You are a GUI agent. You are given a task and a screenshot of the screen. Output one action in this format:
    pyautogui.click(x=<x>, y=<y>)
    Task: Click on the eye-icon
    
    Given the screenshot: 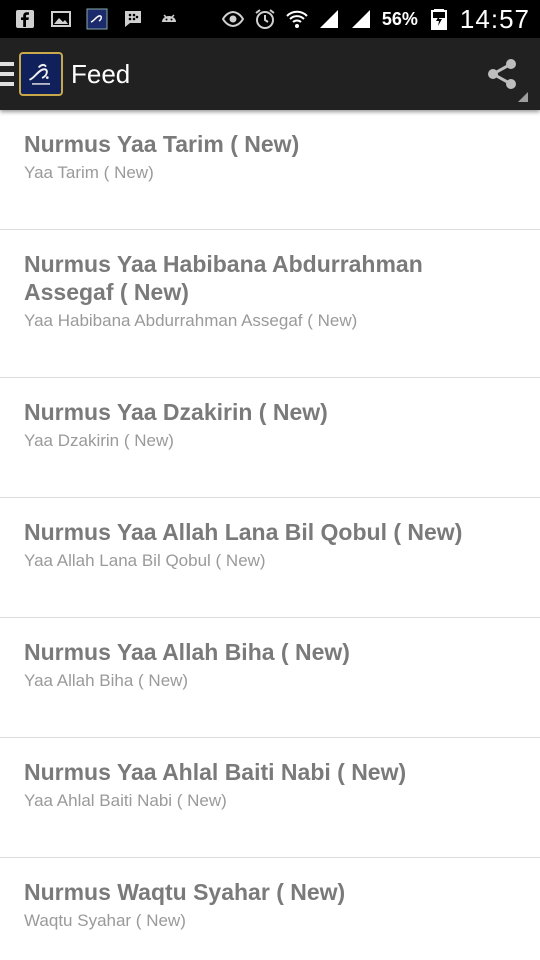 What is the action you would take?
    pyautogui.click(x=232, y=19)
    